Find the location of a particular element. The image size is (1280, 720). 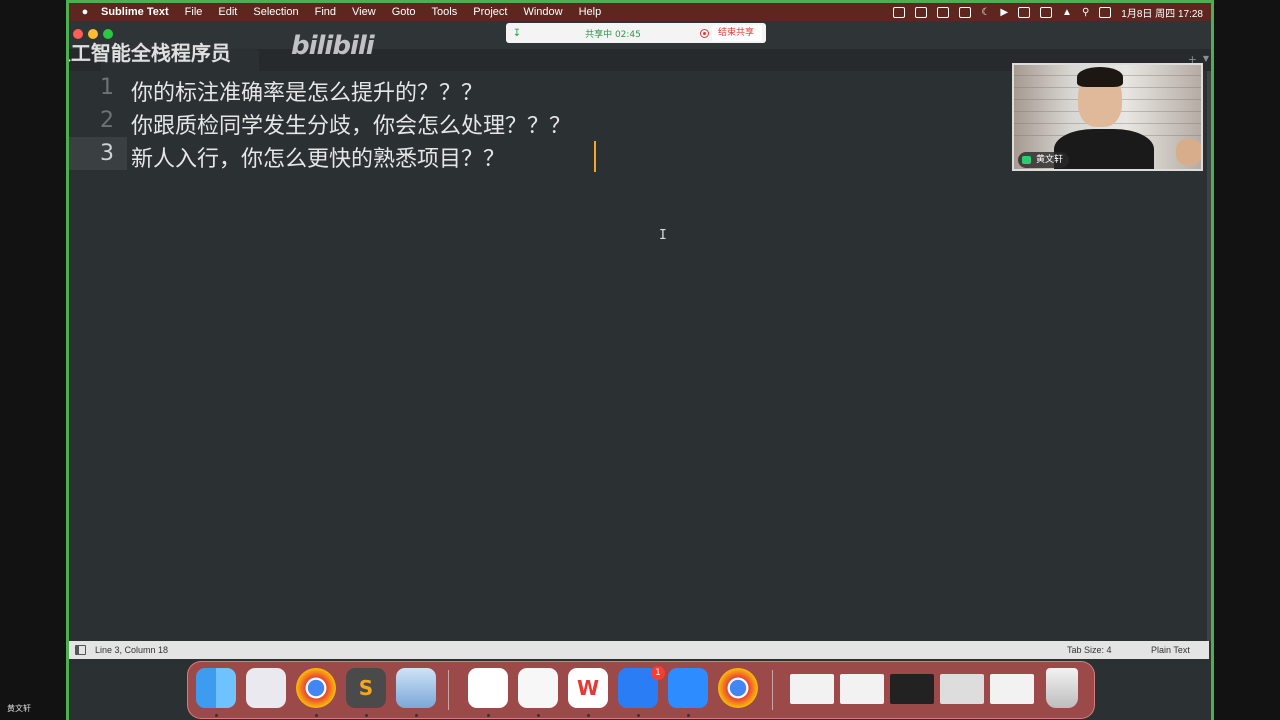

preview-icon is located at coordinates (416, 688).